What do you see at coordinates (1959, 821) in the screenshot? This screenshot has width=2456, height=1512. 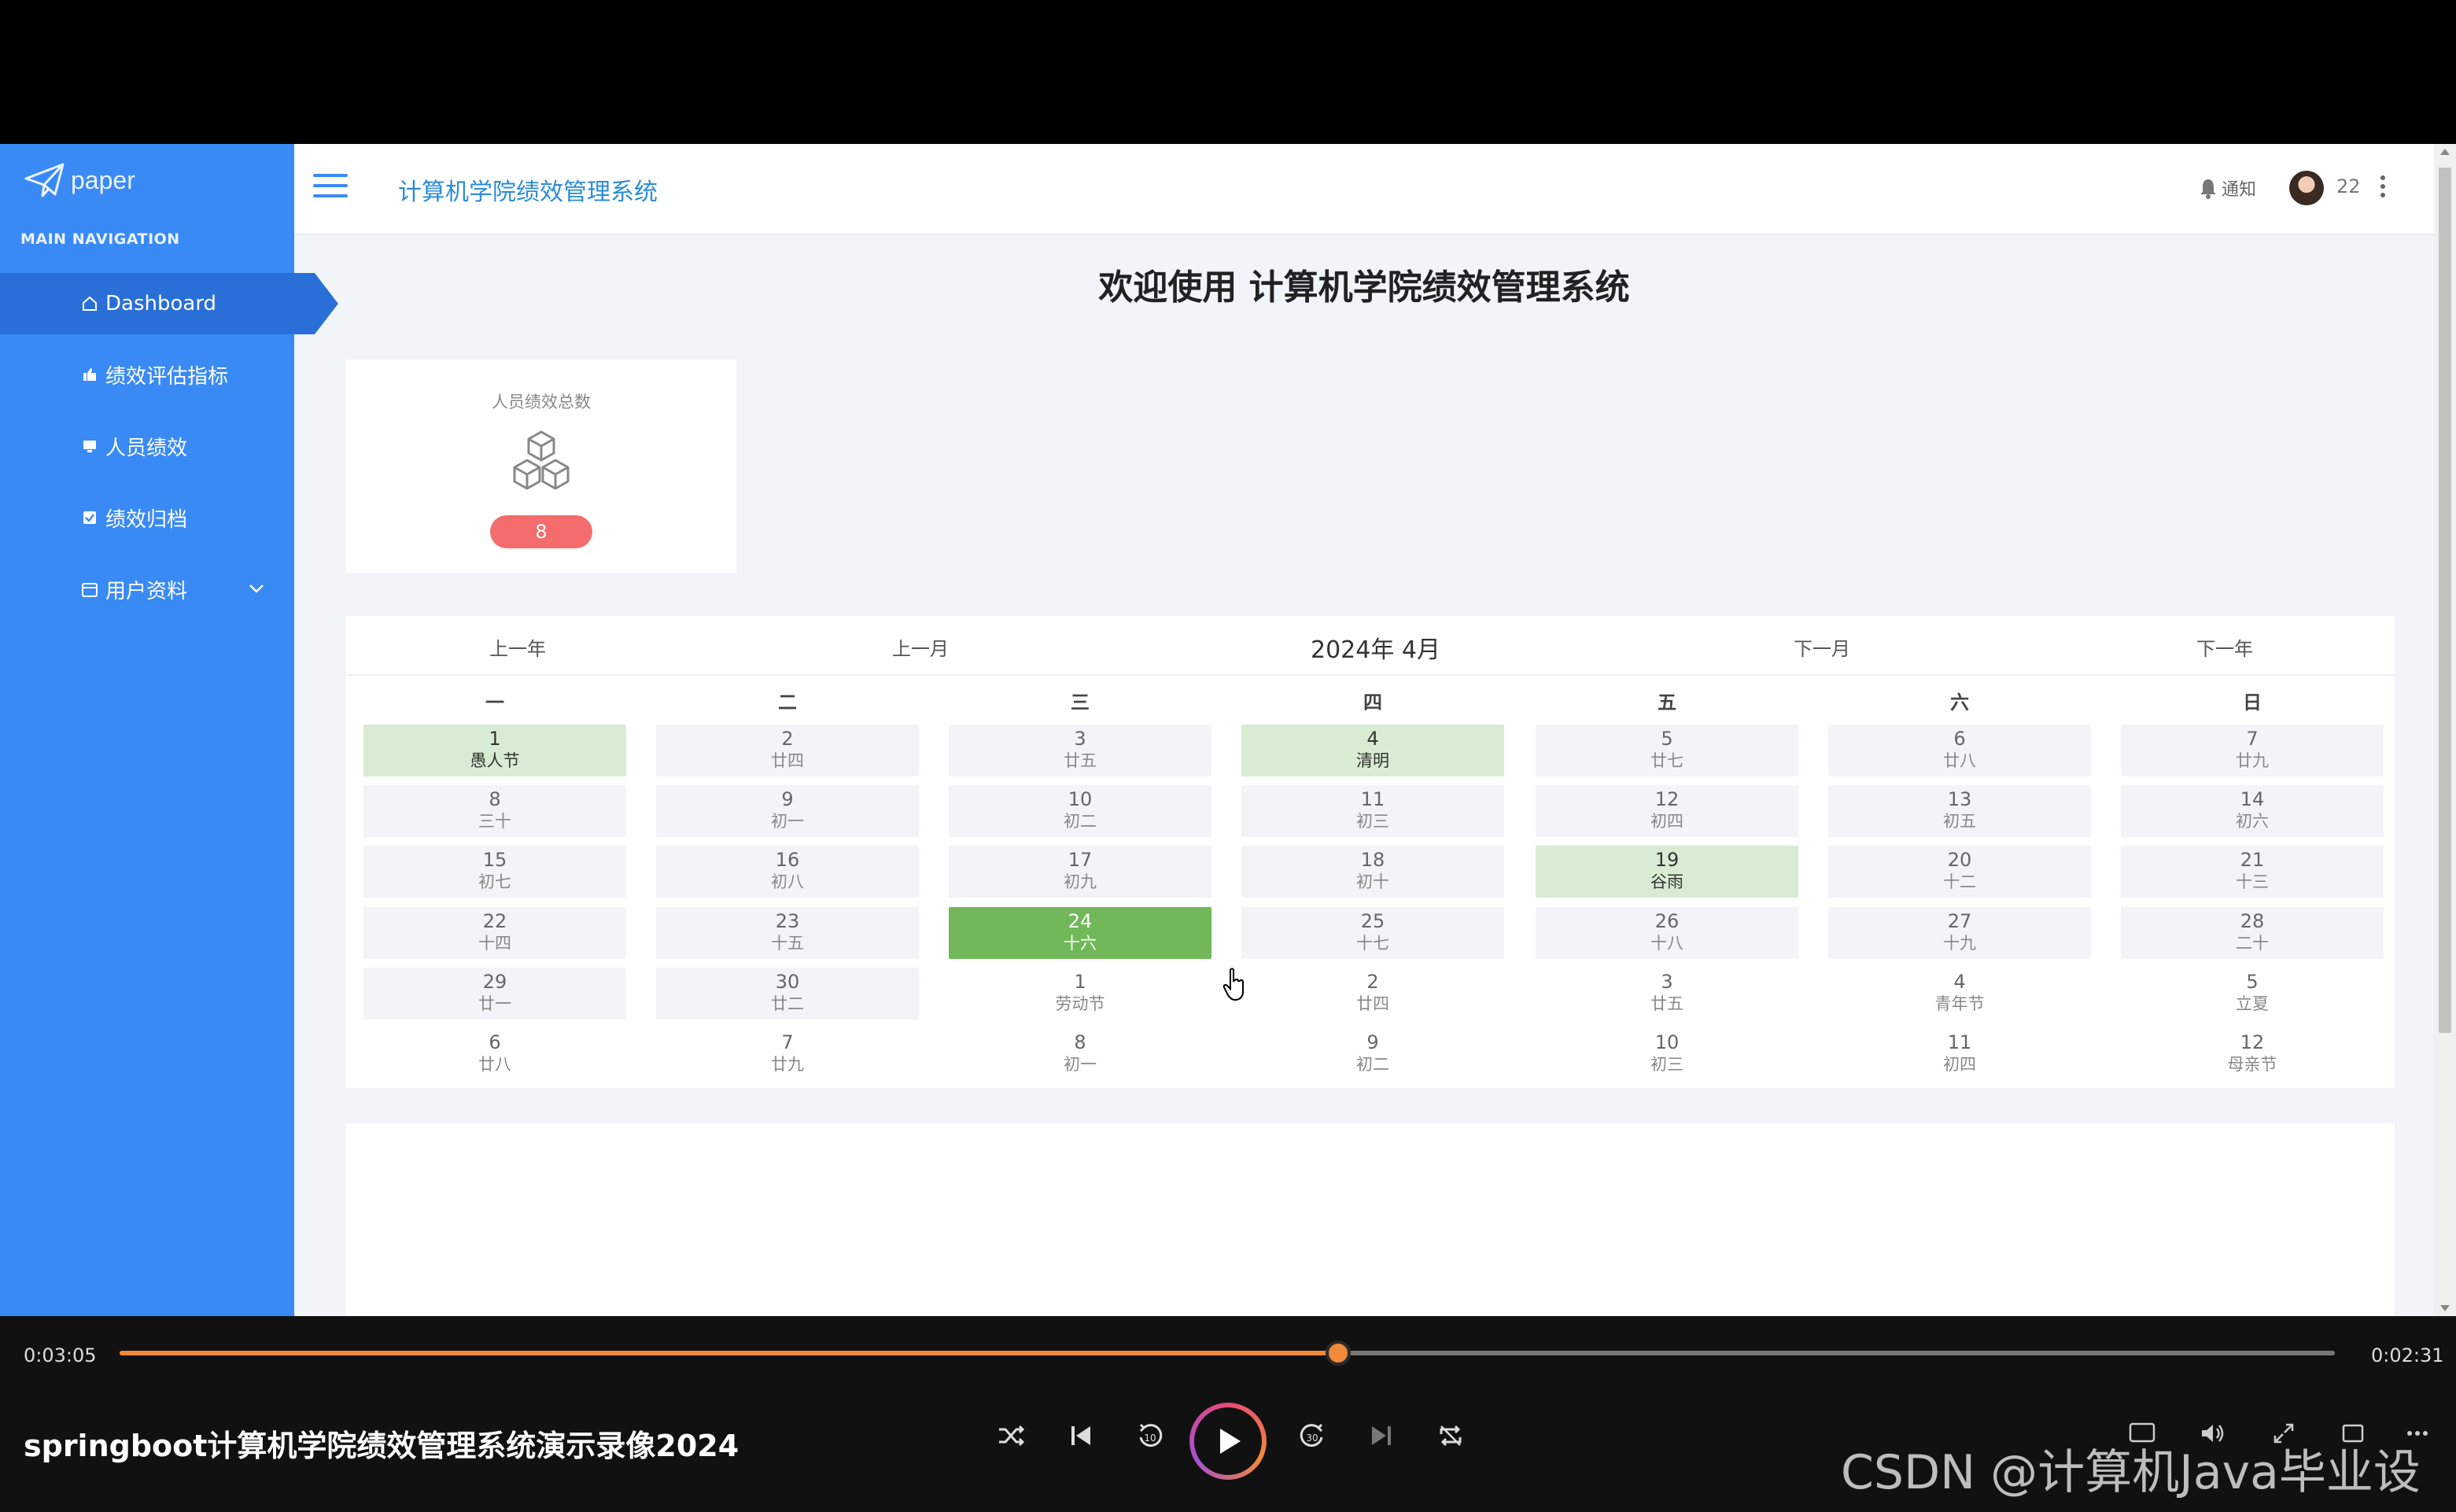 I see `lunar-label: 初五` at bounding box center [1959, 821].